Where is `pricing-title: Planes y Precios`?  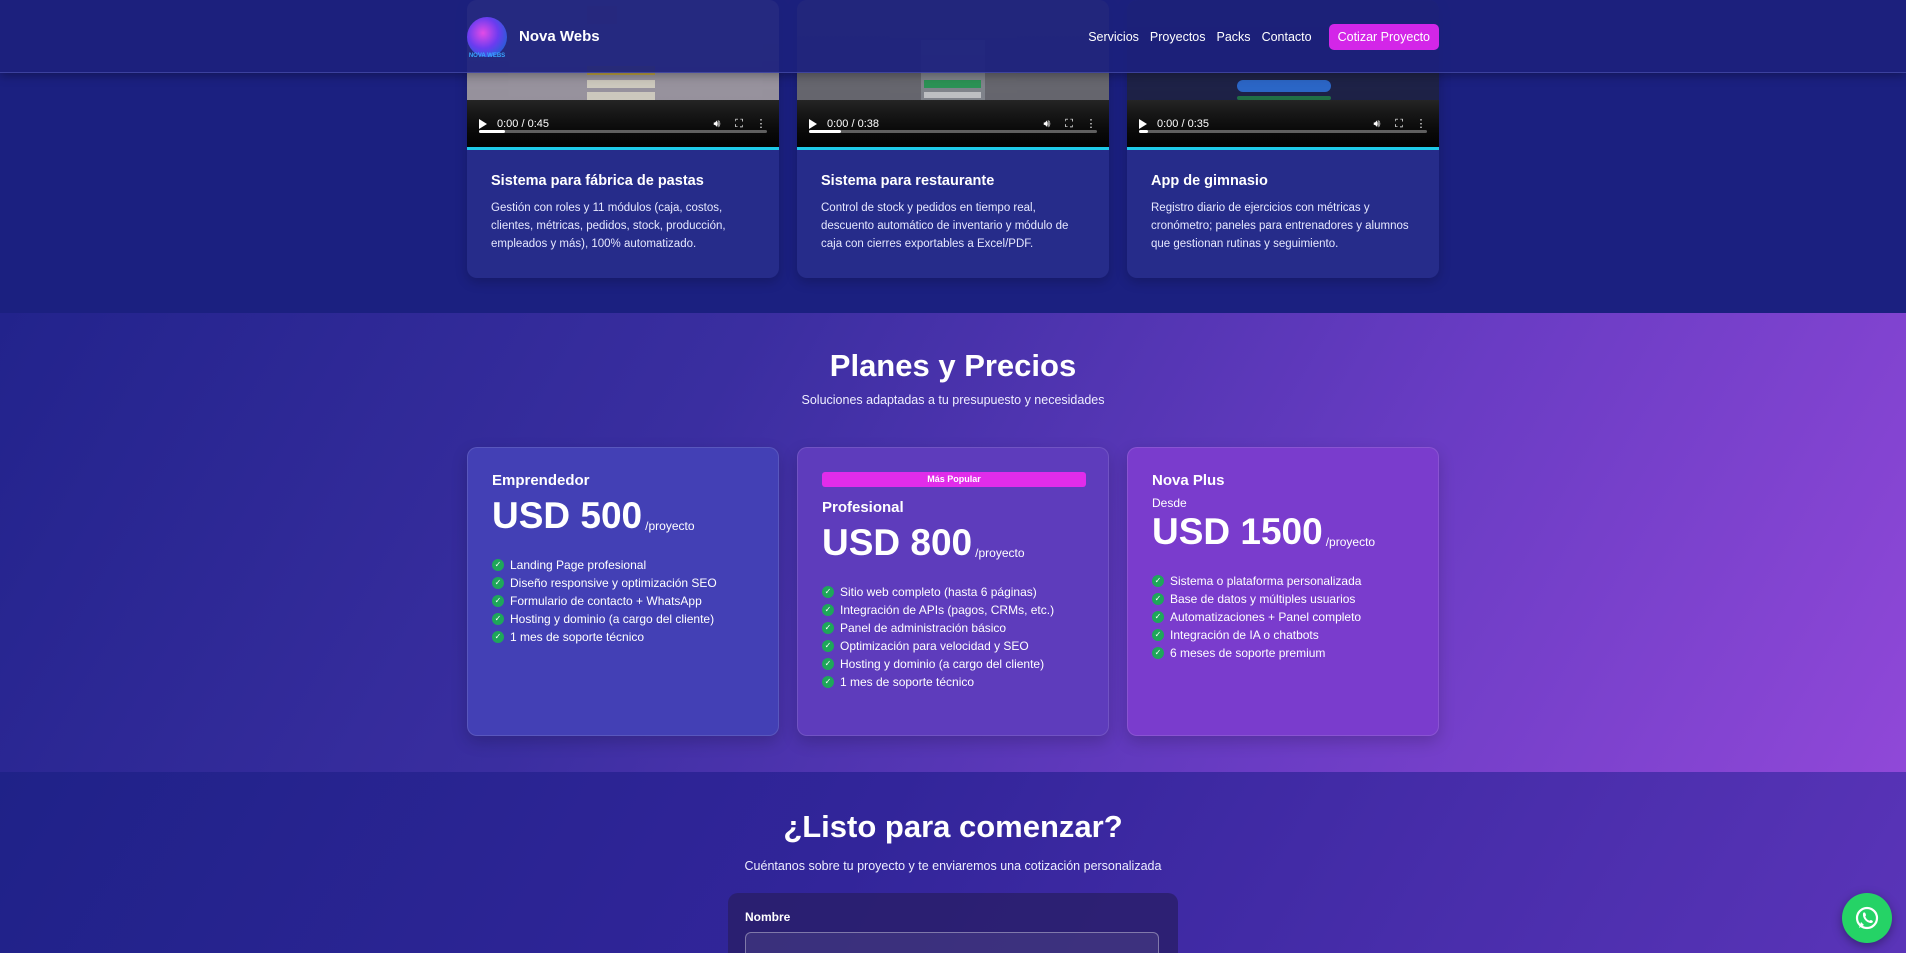
pricing-title: Planes y Precios is located at coordinates (953, 365).